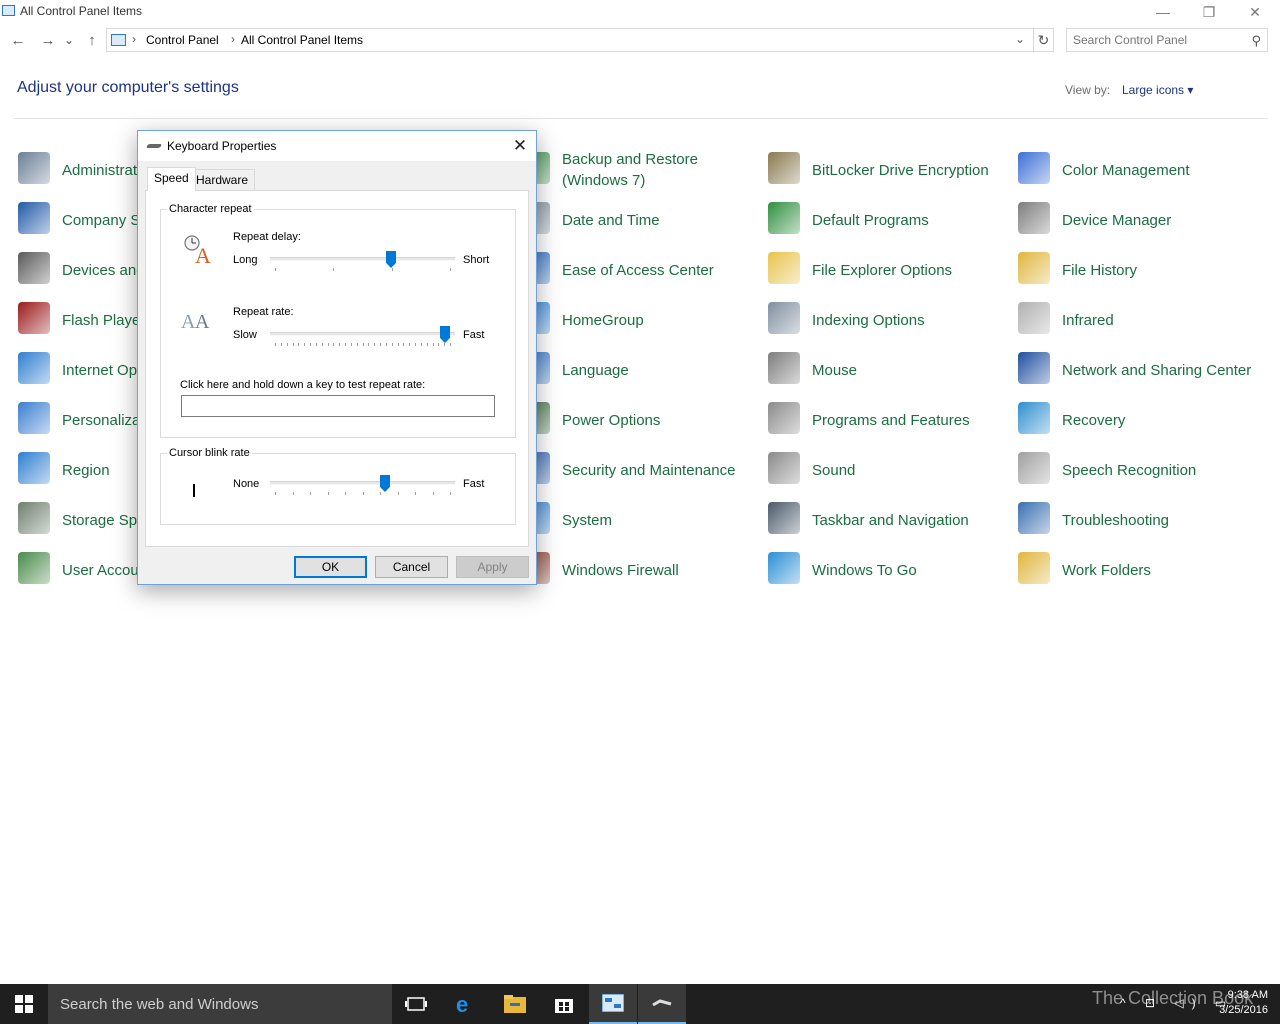  I want to click on cp-item-indexing-options: Indexing Options, so click(888, 320).